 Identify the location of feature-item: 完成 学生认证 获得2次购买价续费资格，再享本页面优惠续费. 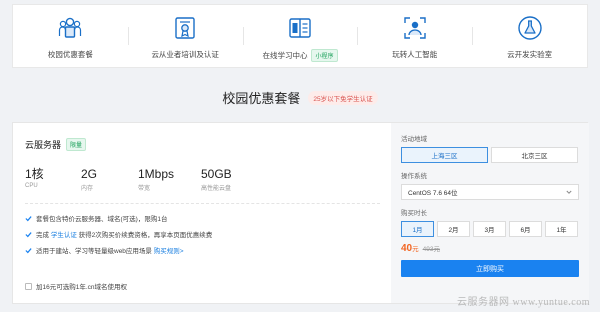
(118, 234).